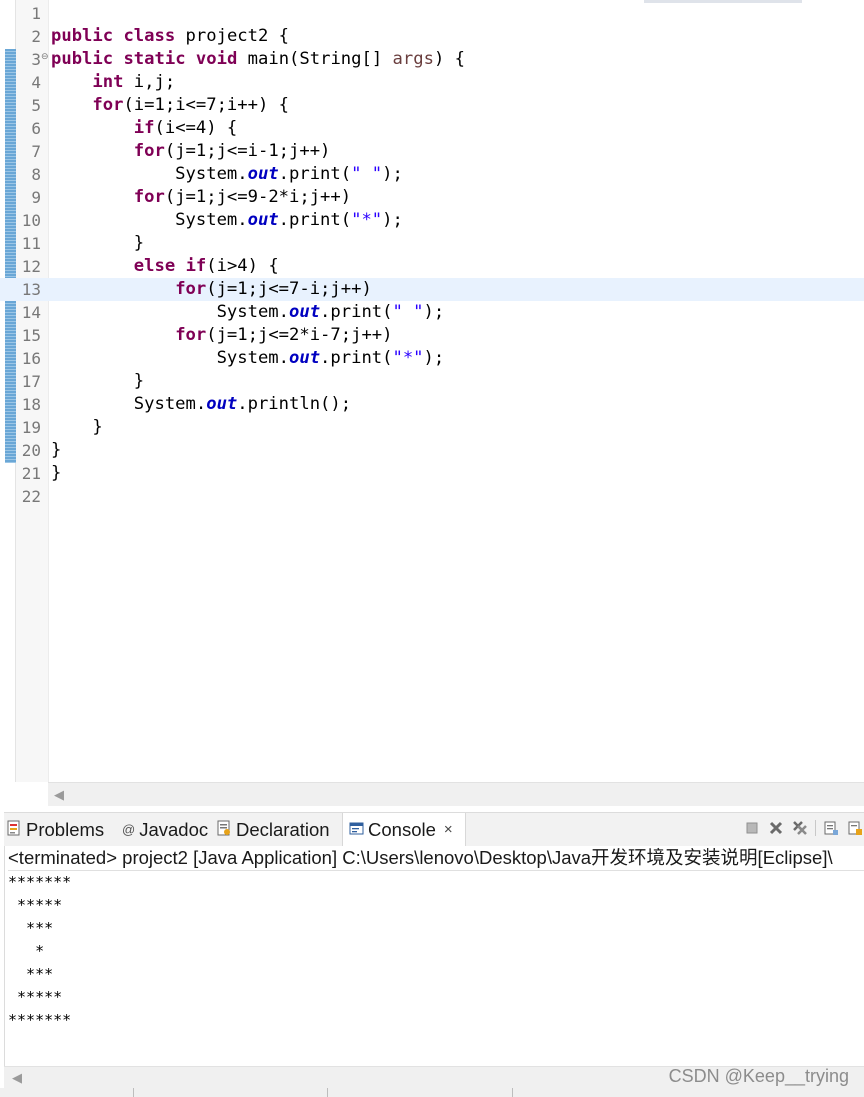 Image resolution: width=864 pixels, height=1097 pixels. What do you see at coordinates (432, 151) in the screenshot?
I see `code-line: 7 for(j=1;j<=i-1;j++)` at bounding box center [432, 151].